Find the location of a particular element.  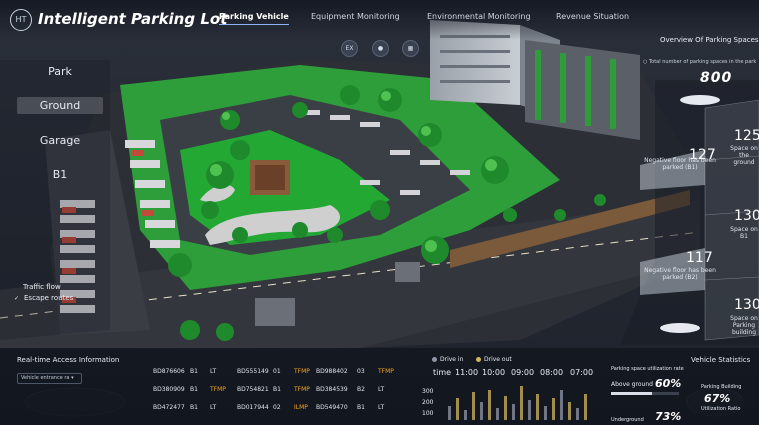

y-tick: 200 is located at coordinates (428, 402).